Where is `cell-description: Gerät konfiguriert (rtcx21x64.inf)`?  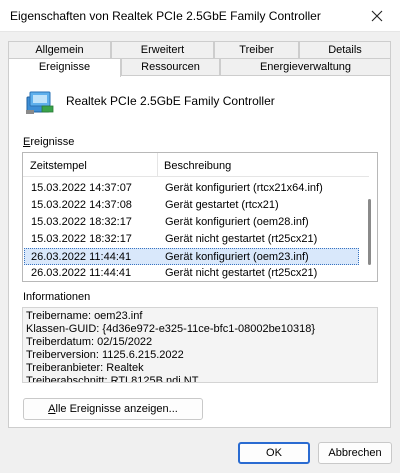 cell-description: Gerät konfiguriert (rtcx21x64.inf) is located at coordinates (244, 188).